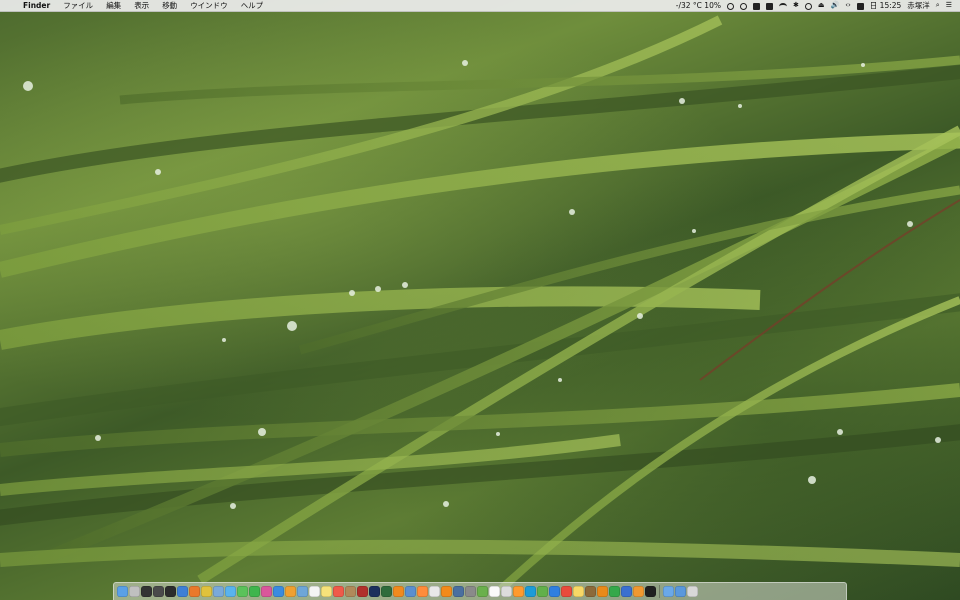  What do you see at coordinates (692, 591) in the screenshot?
I see `trash-icon` at bounding box center [692, 591].